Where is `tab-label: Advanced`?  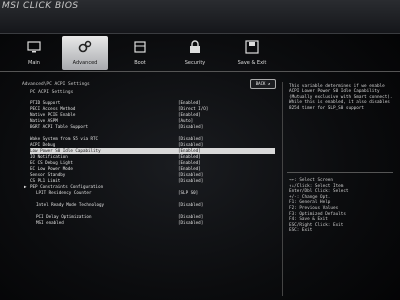 tab-label: Advanced is located at coordinates (85, 63).